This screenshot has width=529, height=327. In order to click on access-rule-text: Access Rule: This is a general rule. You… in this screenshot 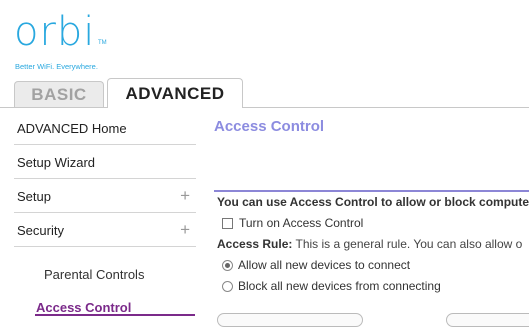, I will do `click(369, 244)`.